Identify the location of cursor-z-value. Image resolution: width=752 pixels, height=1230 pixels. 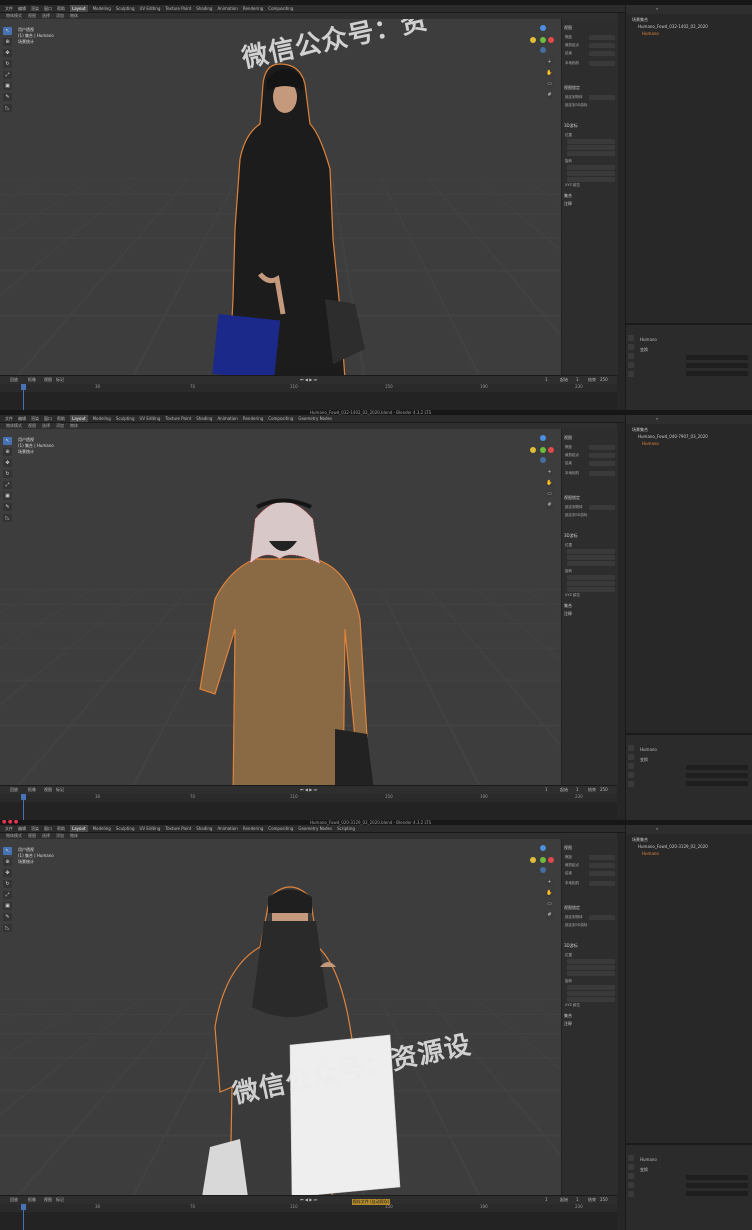
(591, 973).